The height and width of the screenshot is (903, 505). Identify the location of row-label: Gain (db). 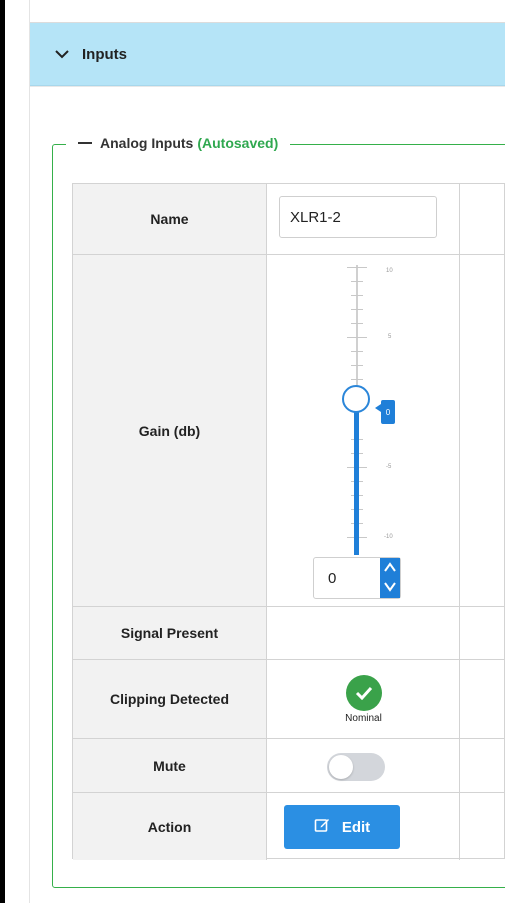
(170, 430).